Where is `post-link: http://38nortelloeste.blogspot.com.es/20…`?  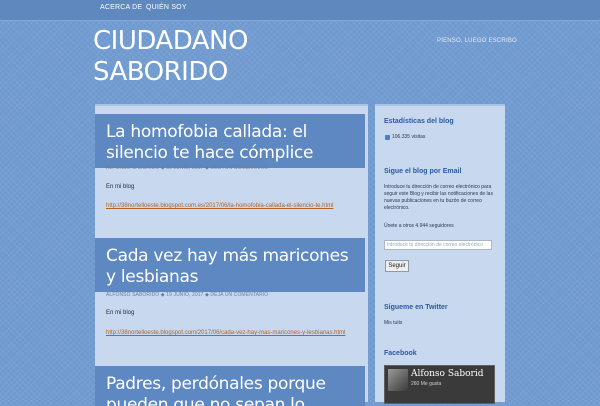 post-link: http://38nortelloeste.blogspot.com.es/20… is located at coordinates (219, 206).